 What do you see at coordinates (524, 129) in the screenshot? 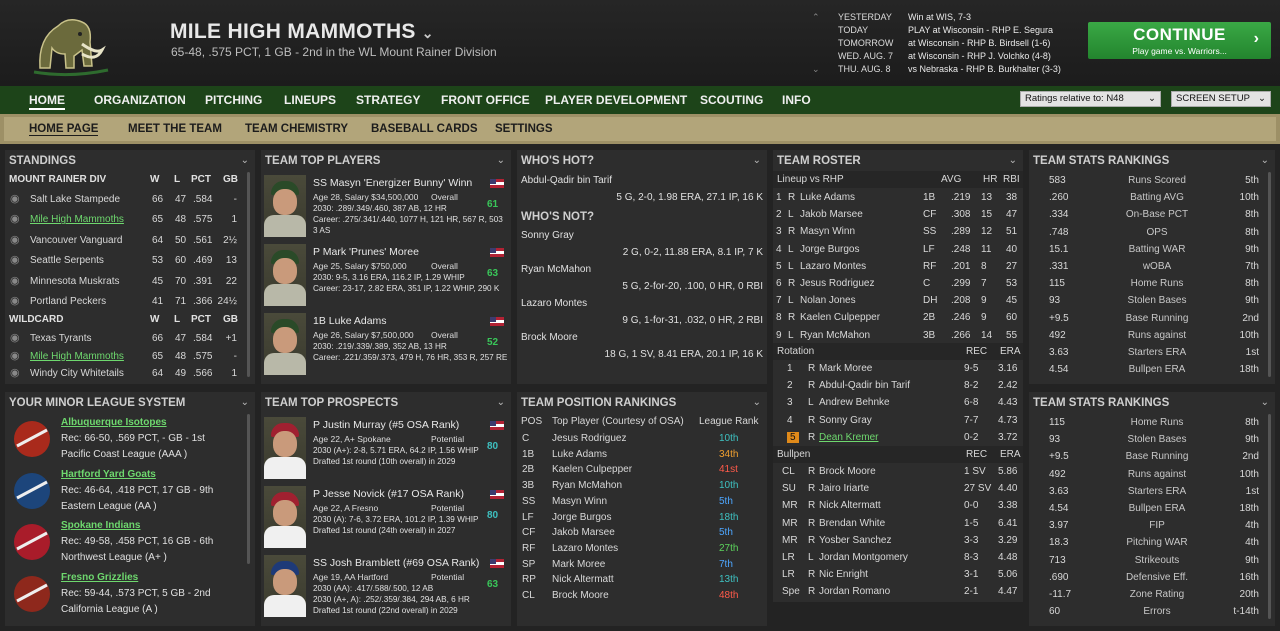
I see `subnav-settings: SETTINGS` at bounding box center [524, 129].